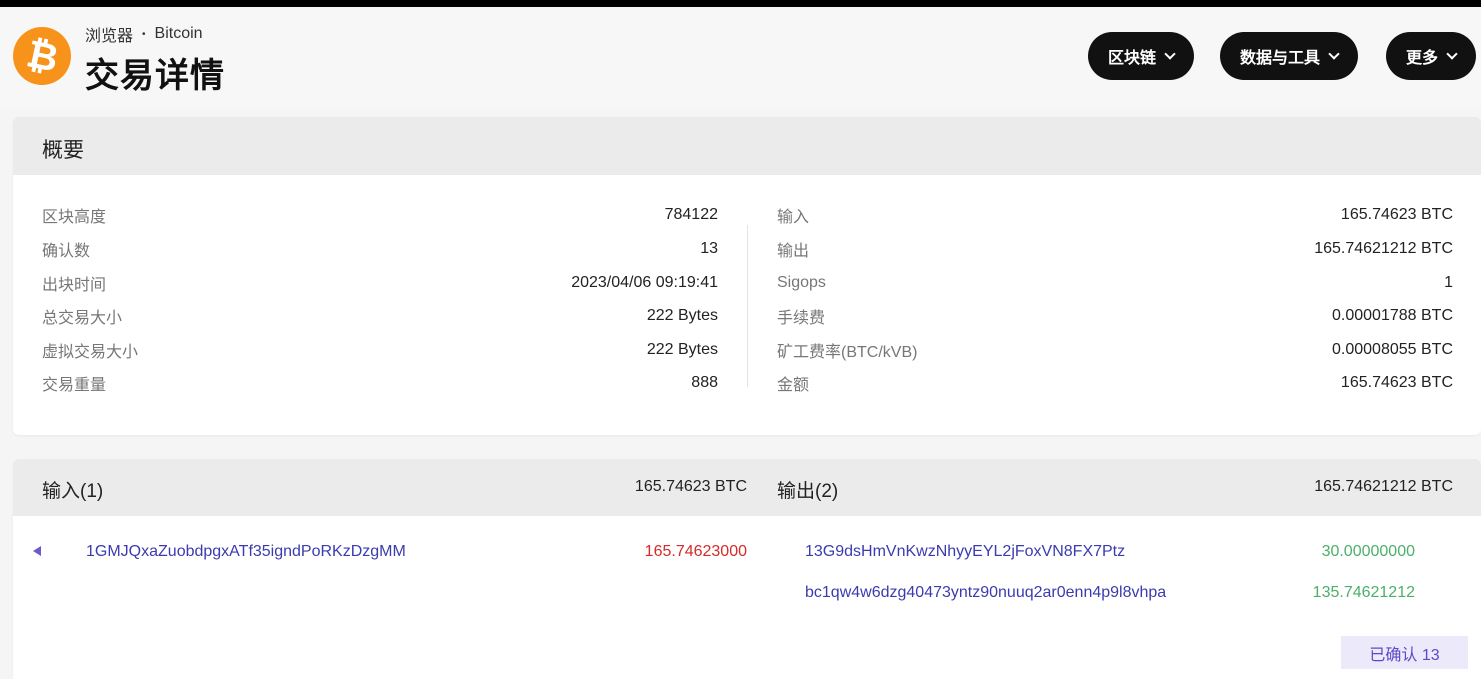  Describe the element at coordinates (1383, 248) in the screenshot. I see `summary-value: 165.74621212 BTC` at that location.